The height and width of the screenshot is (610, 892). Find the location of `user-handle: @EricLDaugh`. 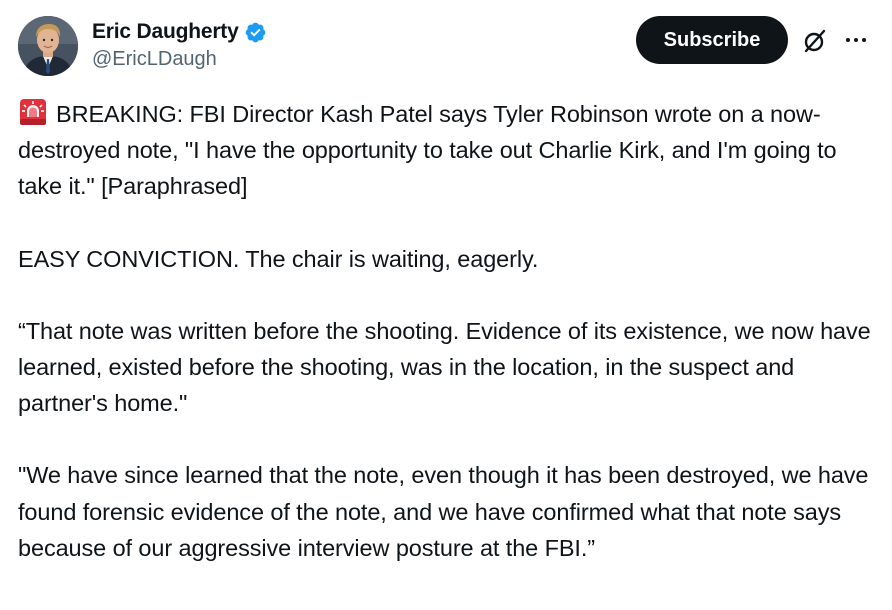

user-handle: @EricLDaugh is located at coordinates (179, 59).